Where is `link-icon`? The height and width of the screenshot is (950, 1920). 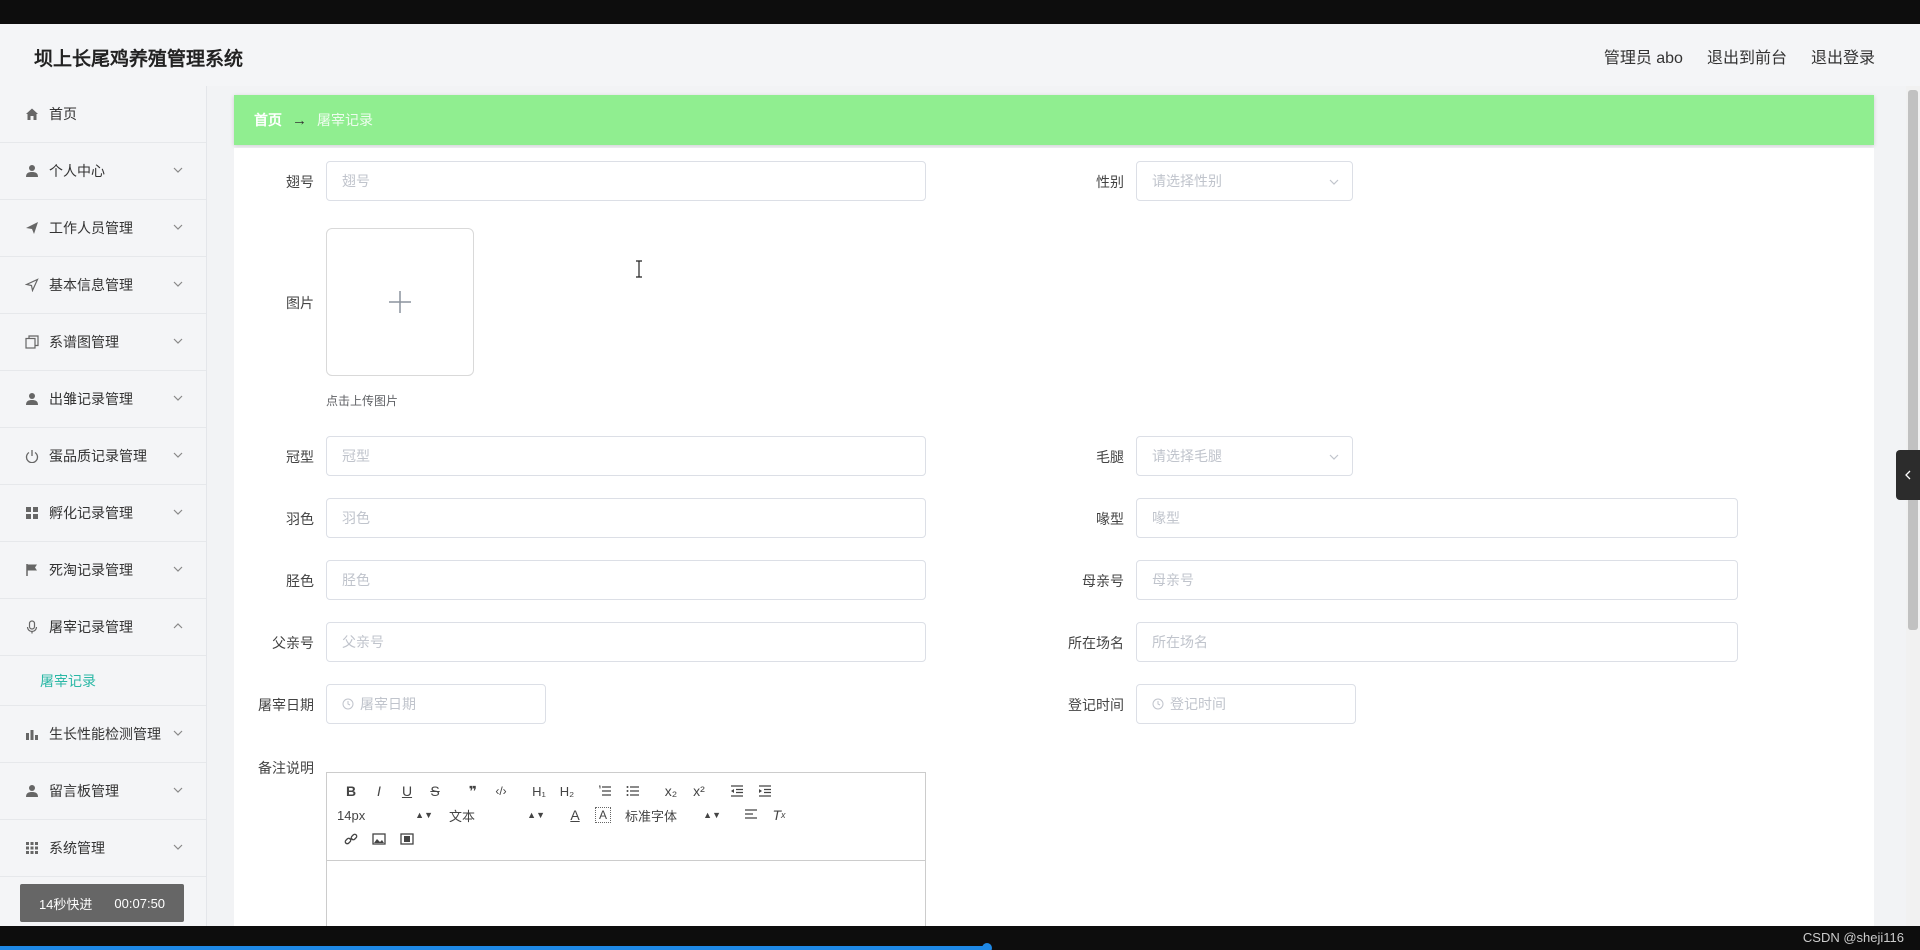 link-icon is located at coordinates (351, 839).